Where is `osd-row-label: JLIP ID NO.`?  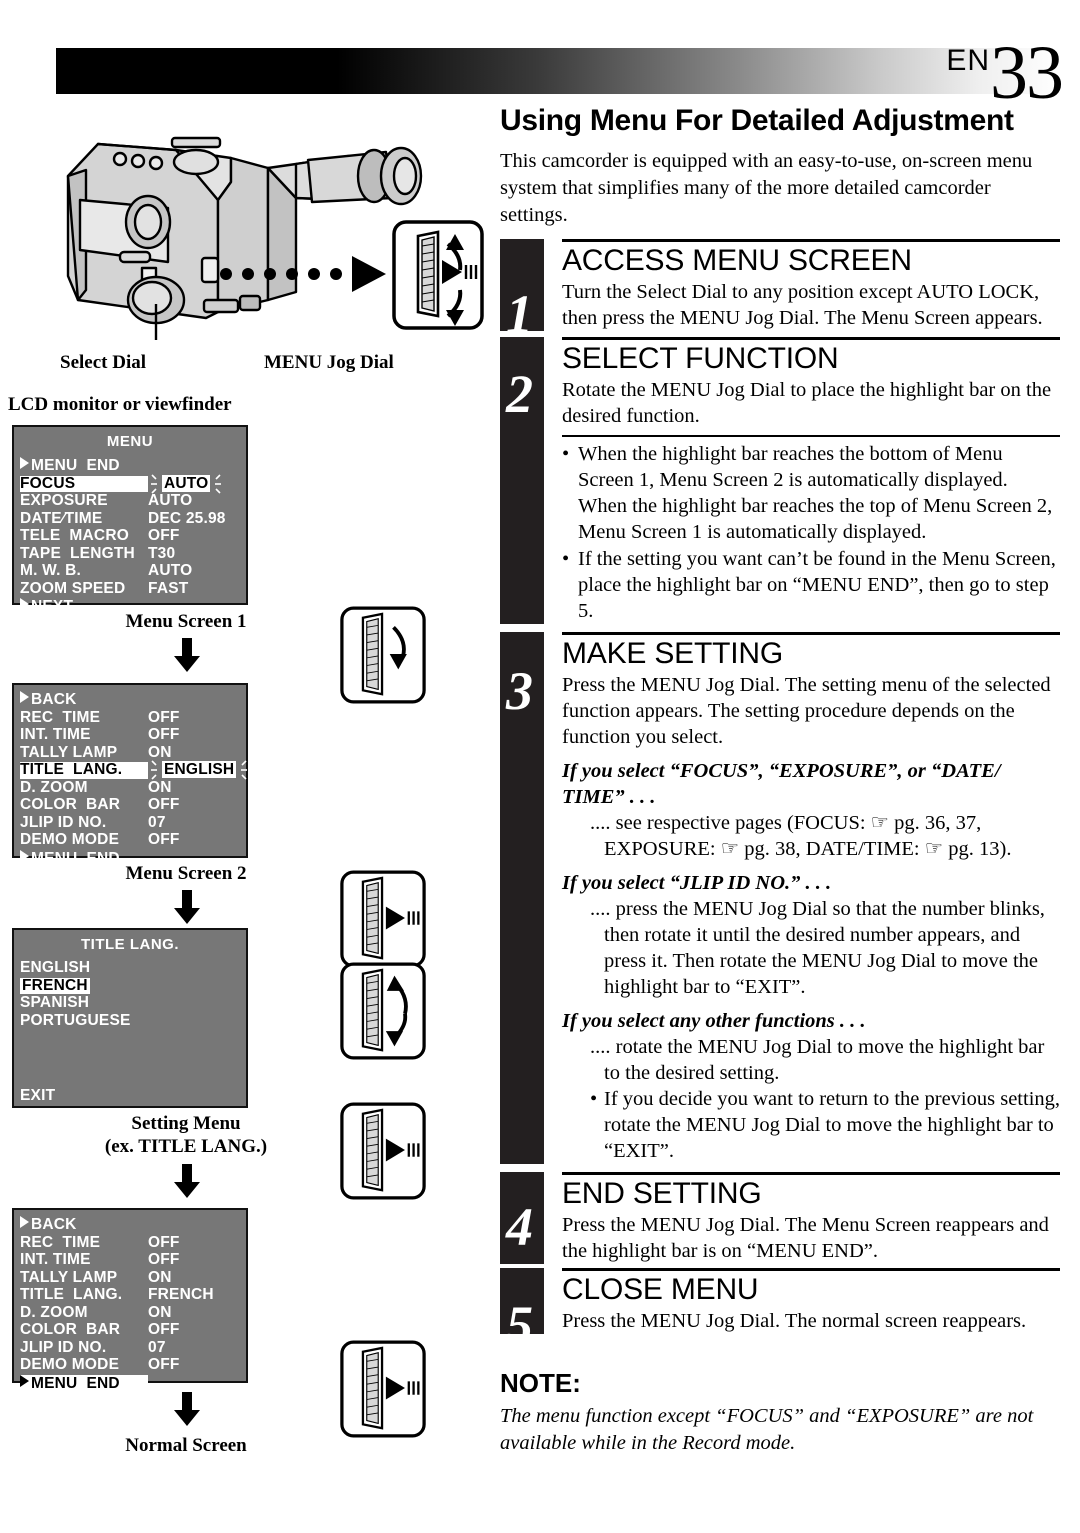 osd-row-label: JLIP ID NO. is located at coordinates (84, 1347).